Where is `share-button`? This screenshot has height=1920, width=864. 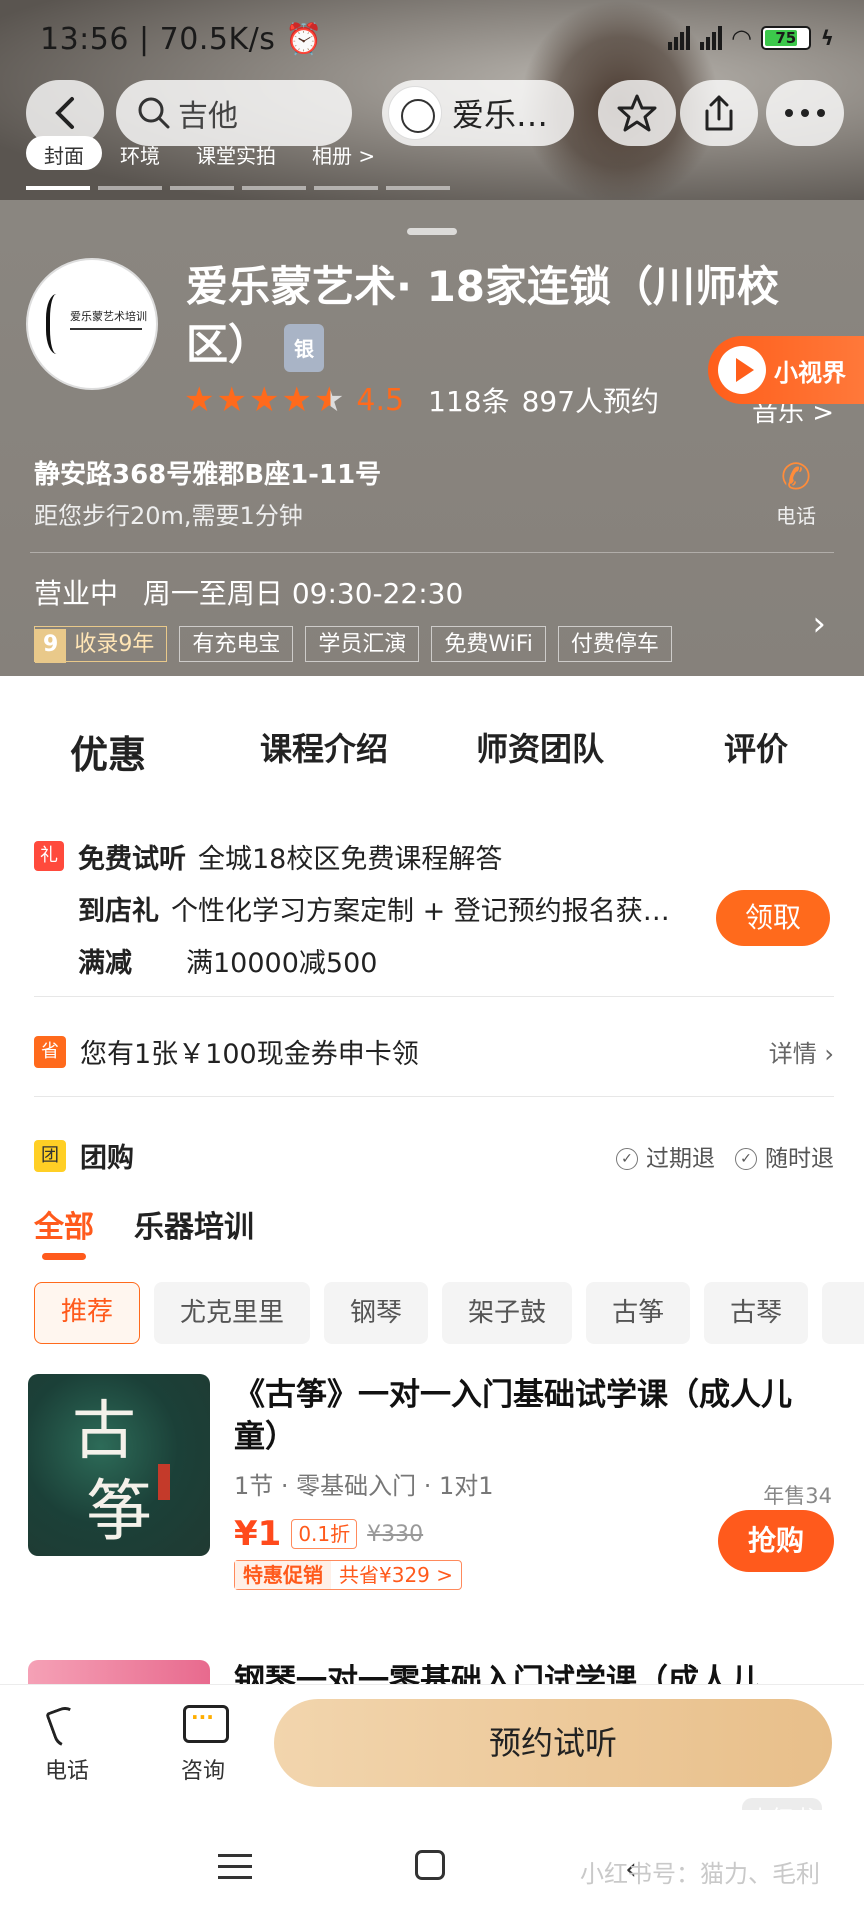
share-button is located at coordinates (719, 113).